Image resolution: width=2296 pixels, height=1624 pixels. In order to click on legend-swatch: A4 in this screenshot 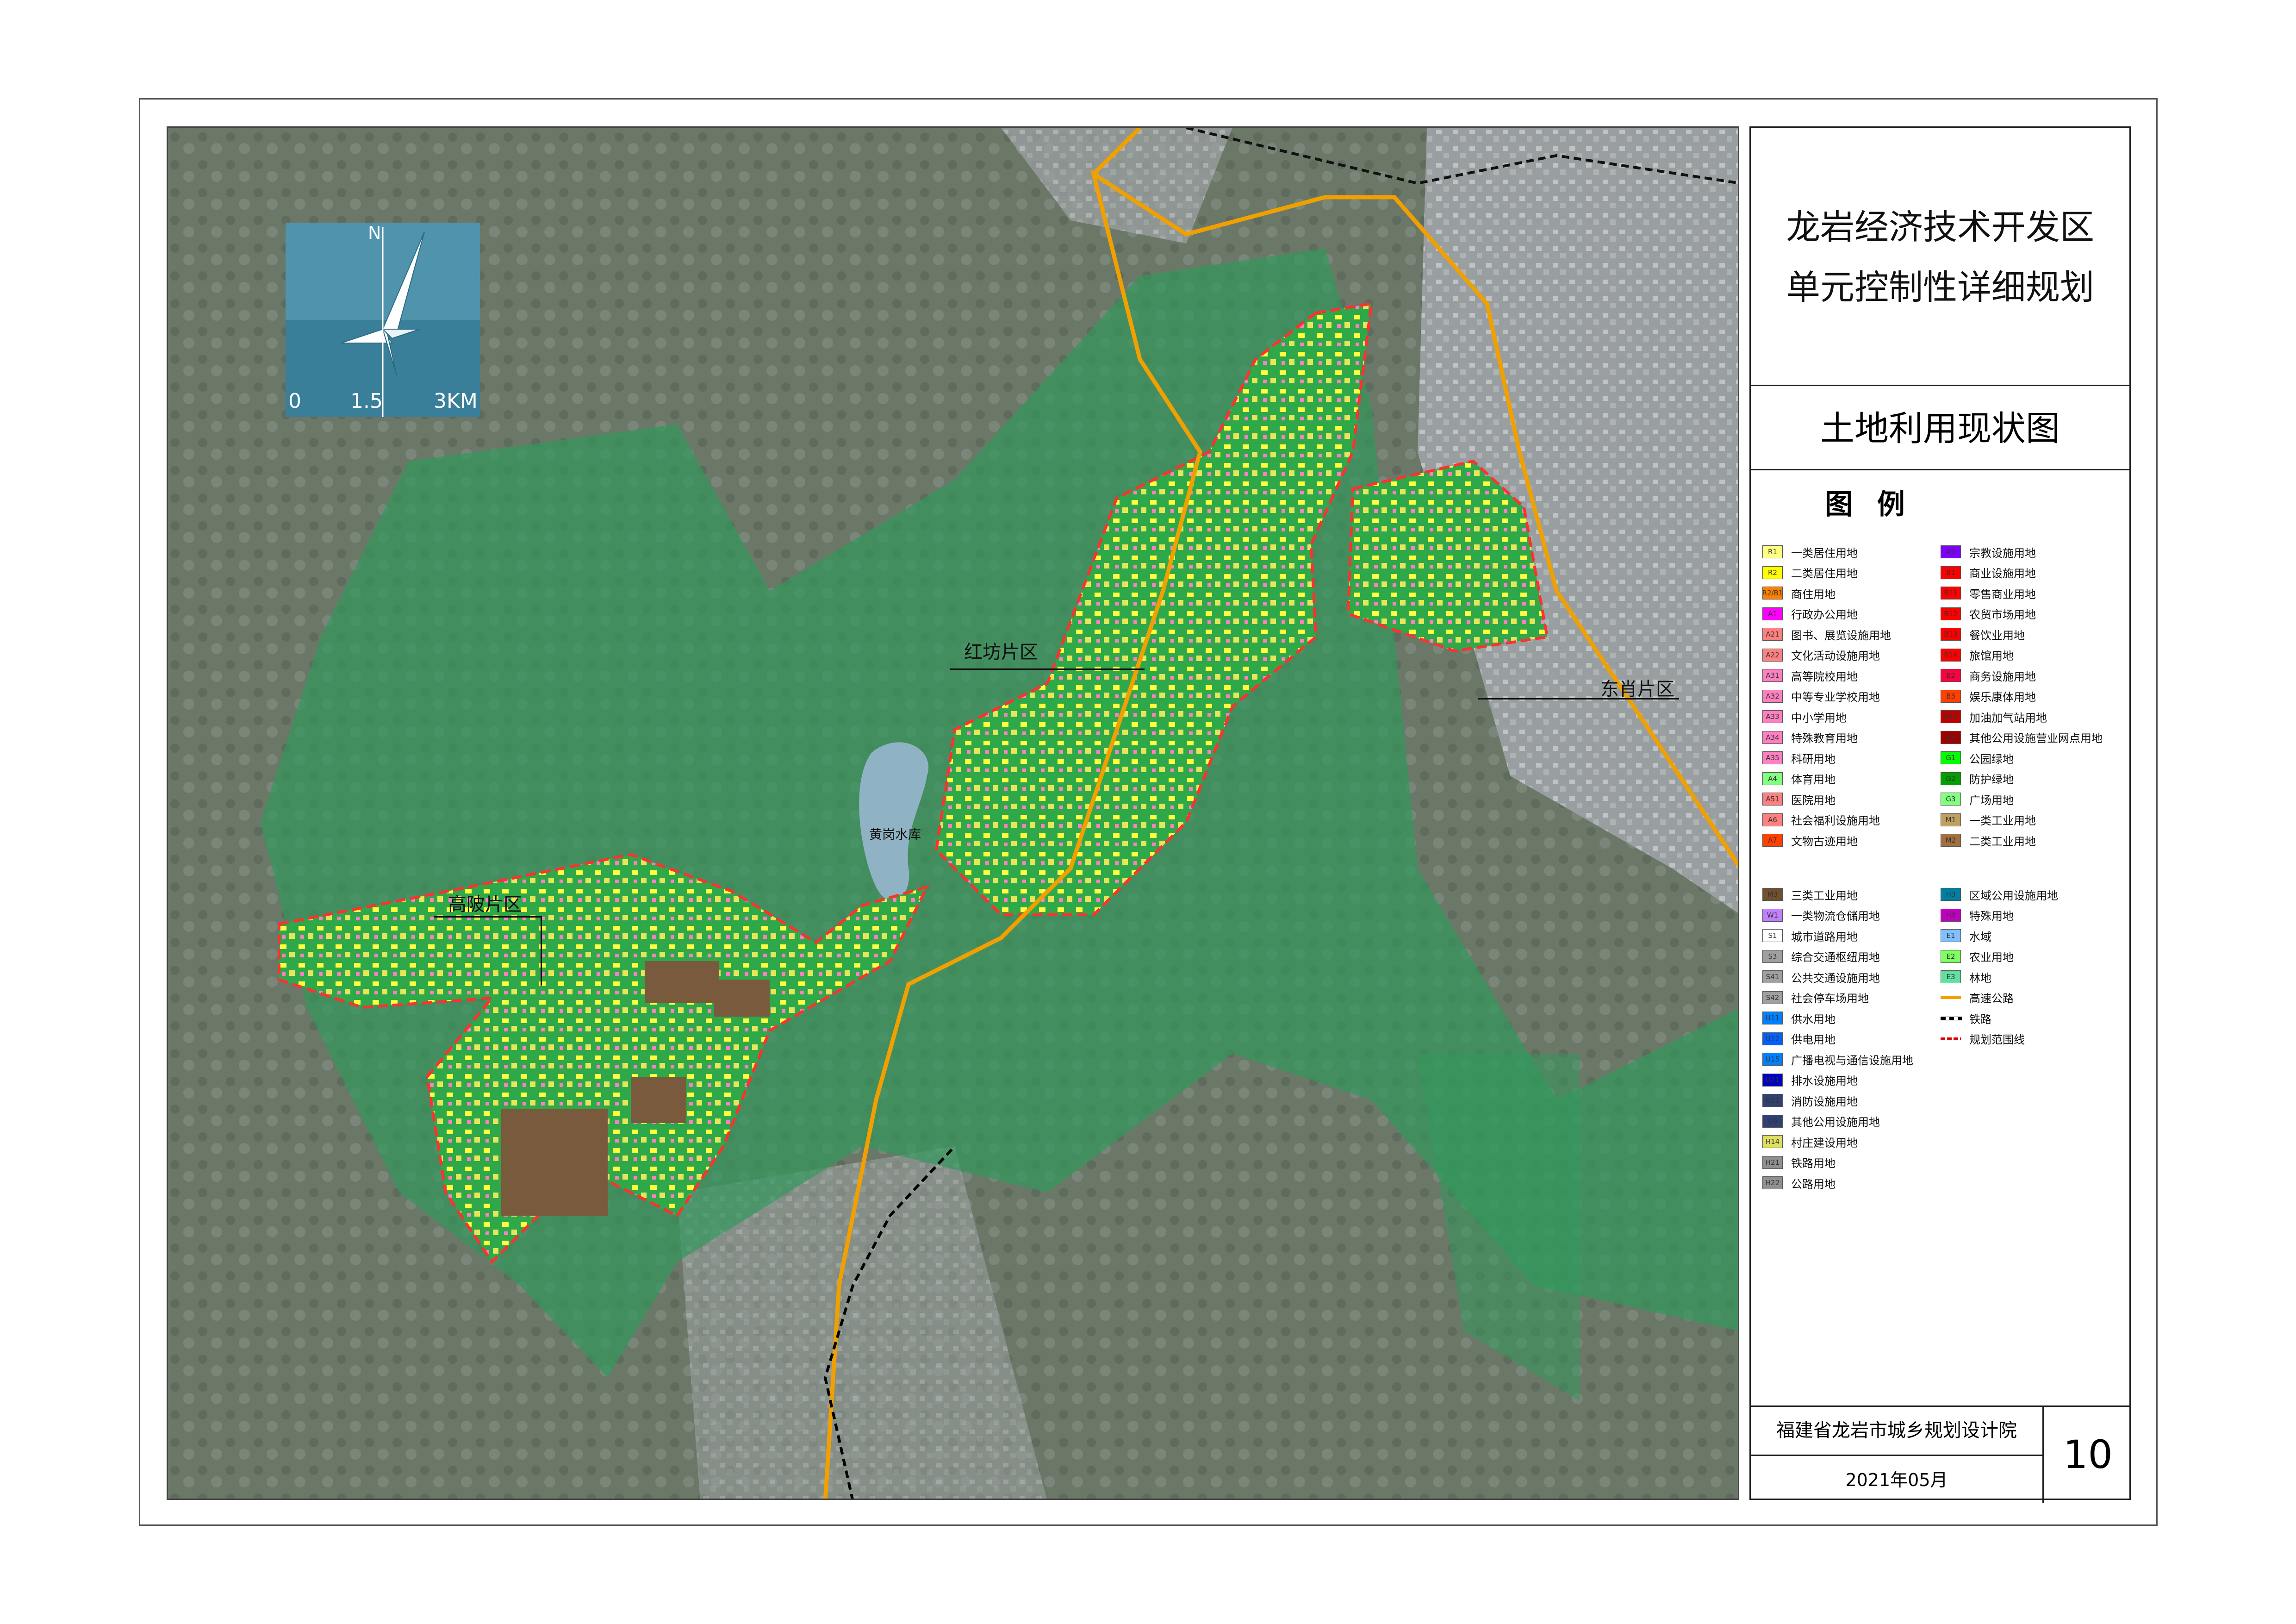, I will do `click(1772, 778)`.